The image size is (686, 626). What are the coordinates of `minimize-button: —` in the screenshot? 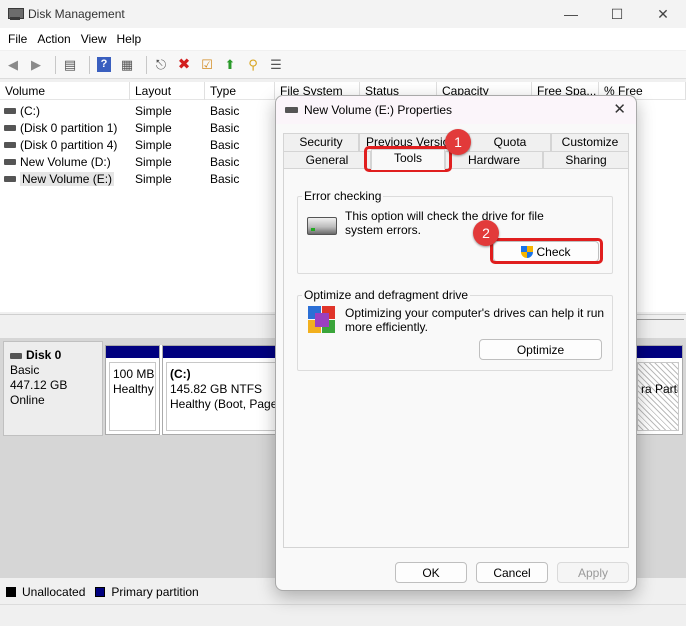 It's located at (571, 14).